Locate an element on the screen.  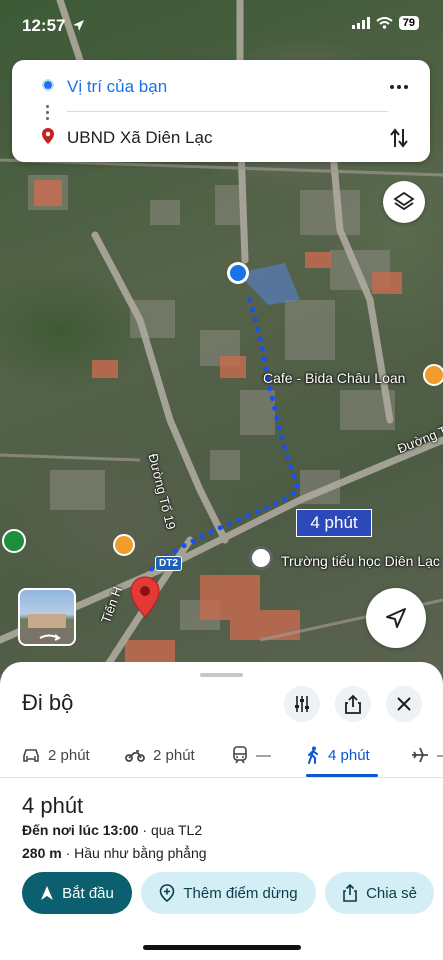
recenter-button is located at coordinates (396, 618).